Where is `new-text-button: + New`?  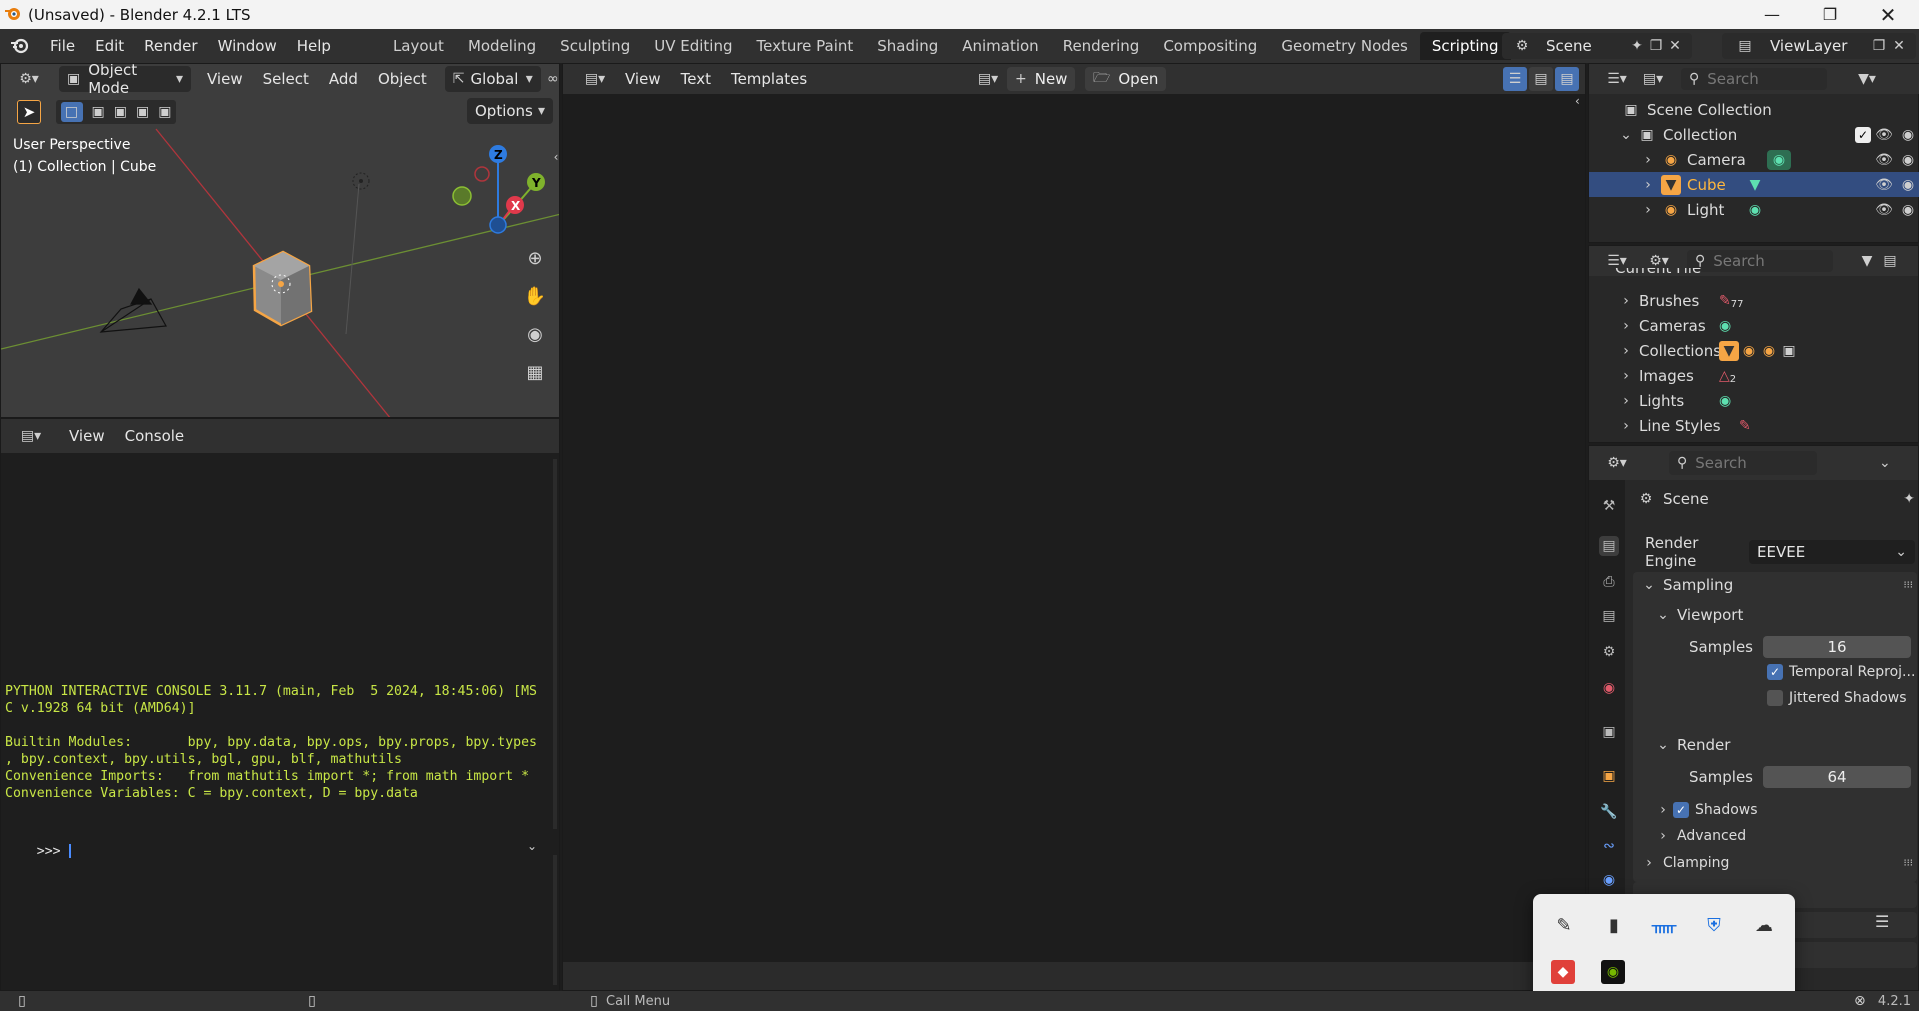
new-text-button: + New is located at coordinates (1041, 79).